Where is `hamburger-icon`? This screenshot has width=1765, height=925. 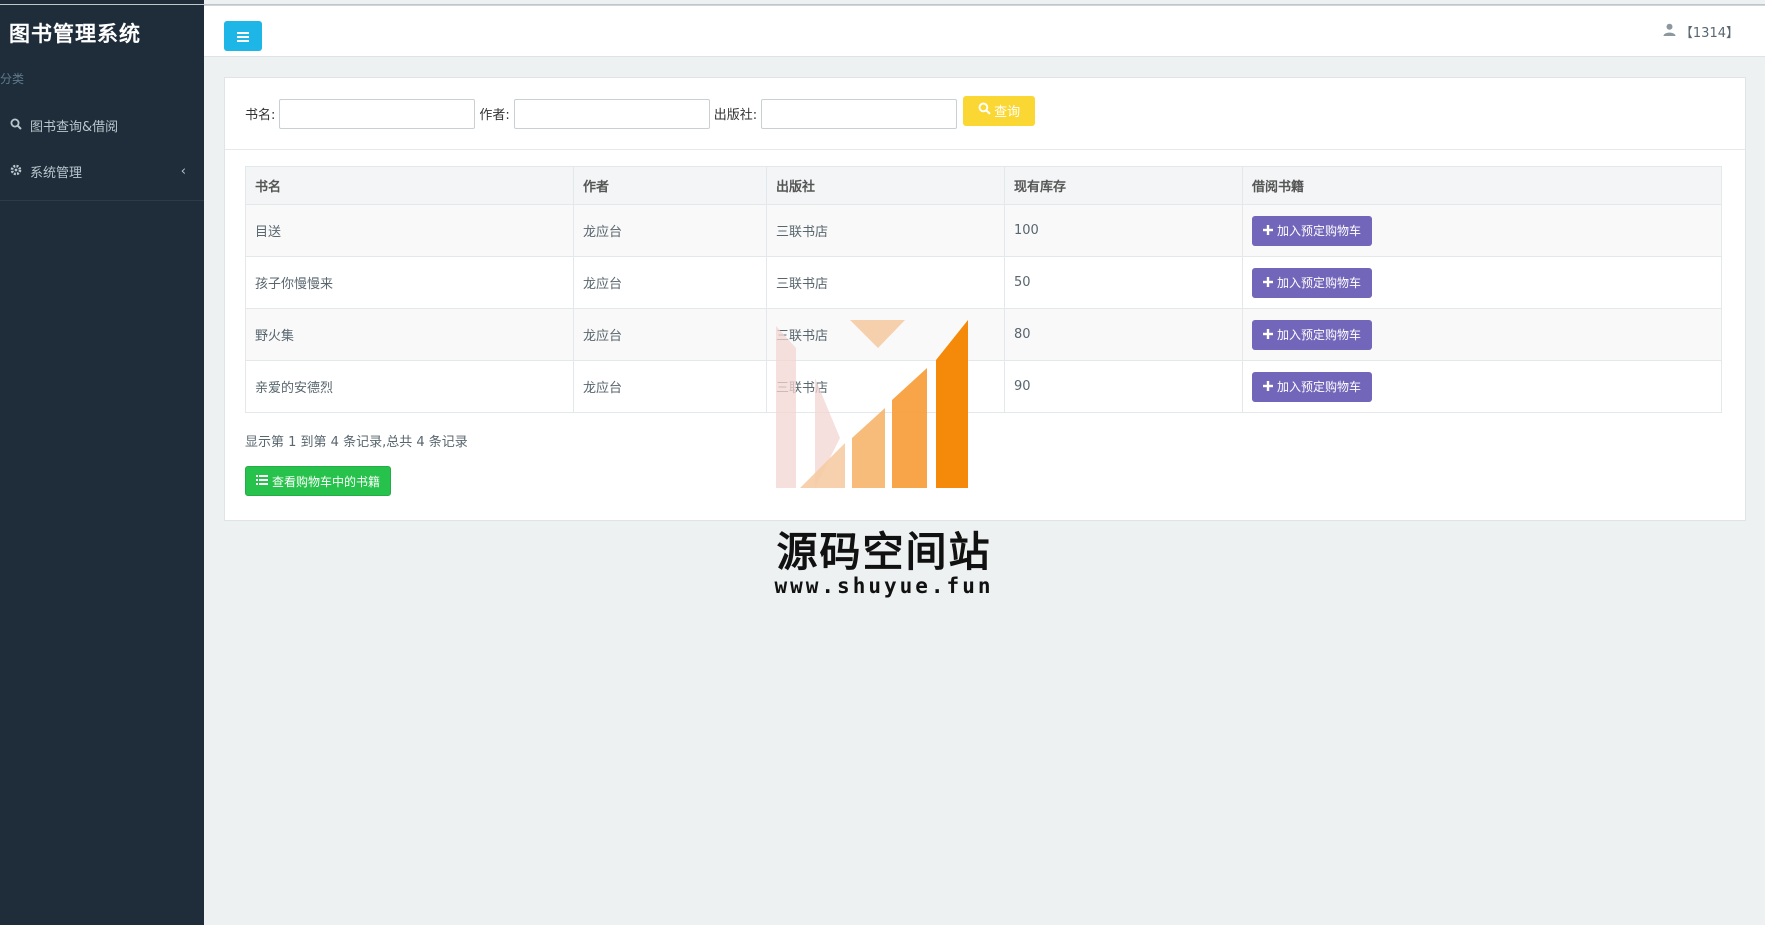 hamburger-icon is located at coordinates (243, 36).